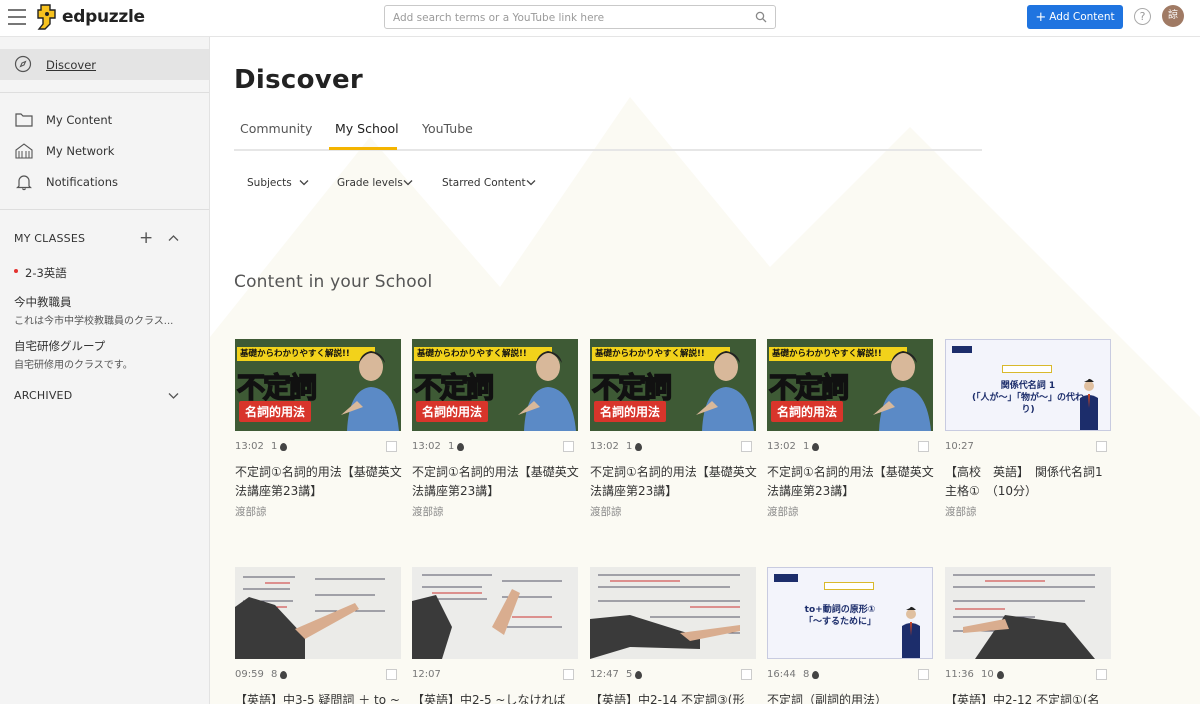 The image size is (1200, 704). I want to click on video-duration: 12:07, so click(426, 674).